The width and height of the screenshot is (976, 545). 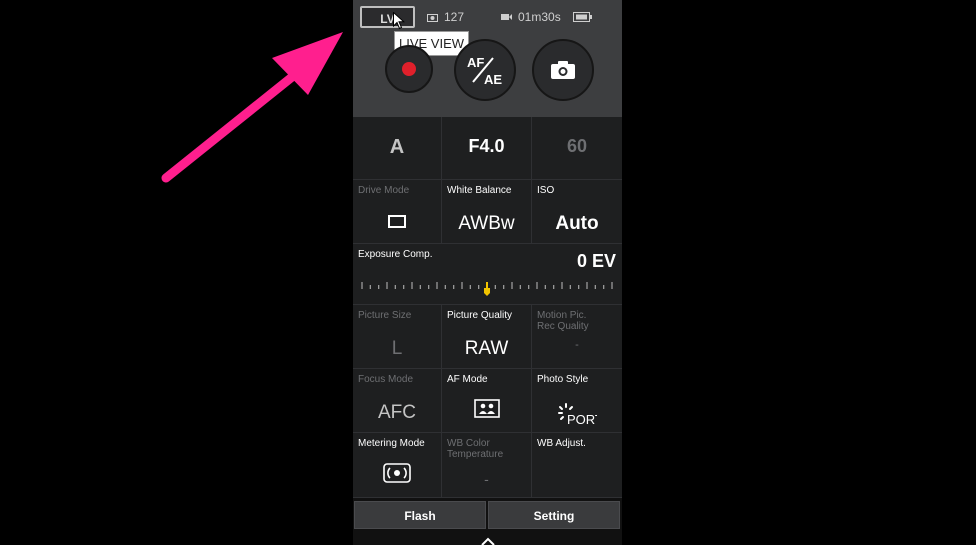 What do you see at coordinates (397, 337) in the screenshot?
I see `picture-size-cell: Picture Size L` at bounding box center [397, 337].